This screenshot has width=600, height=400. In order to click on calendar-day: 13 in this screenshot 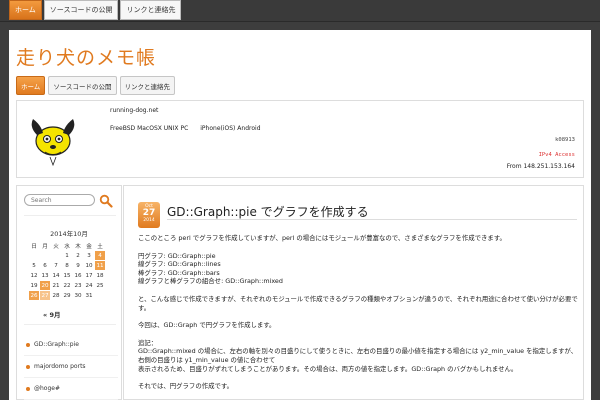, I will do `click(45, 275)`.